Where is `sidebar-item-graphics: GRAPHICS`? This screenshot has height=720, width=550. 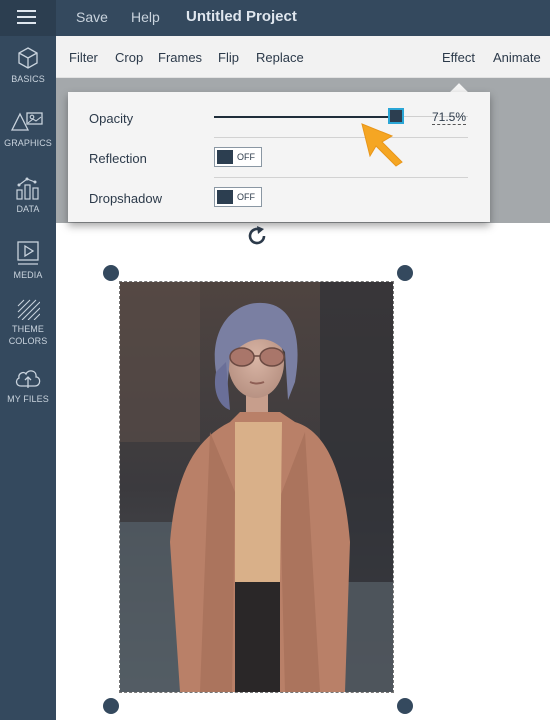
sidebar-item-graphics: GRAPHICS is located at coordinates (28, 129).